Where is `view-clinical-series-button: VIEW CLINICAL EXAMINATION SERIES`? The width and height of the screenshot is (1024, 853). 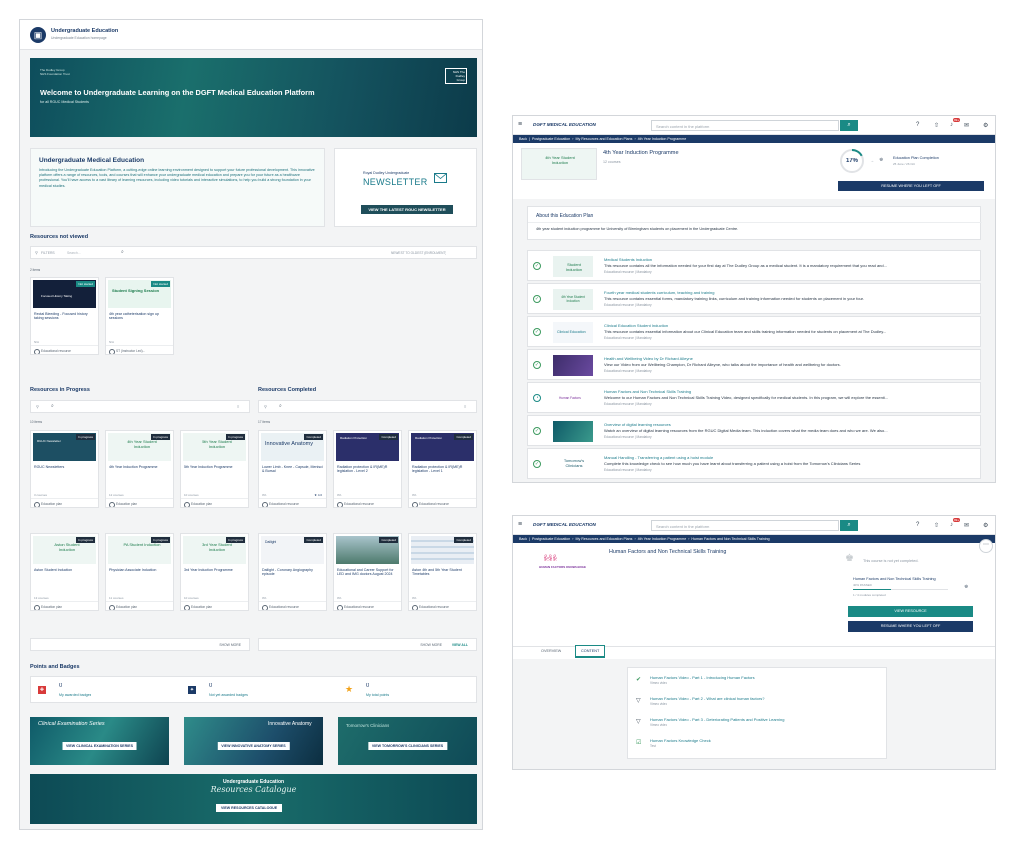 view-clinical-series-button: VIEW CLINICAL EXAMINATION SERIES is located at coordinates (99, 746).